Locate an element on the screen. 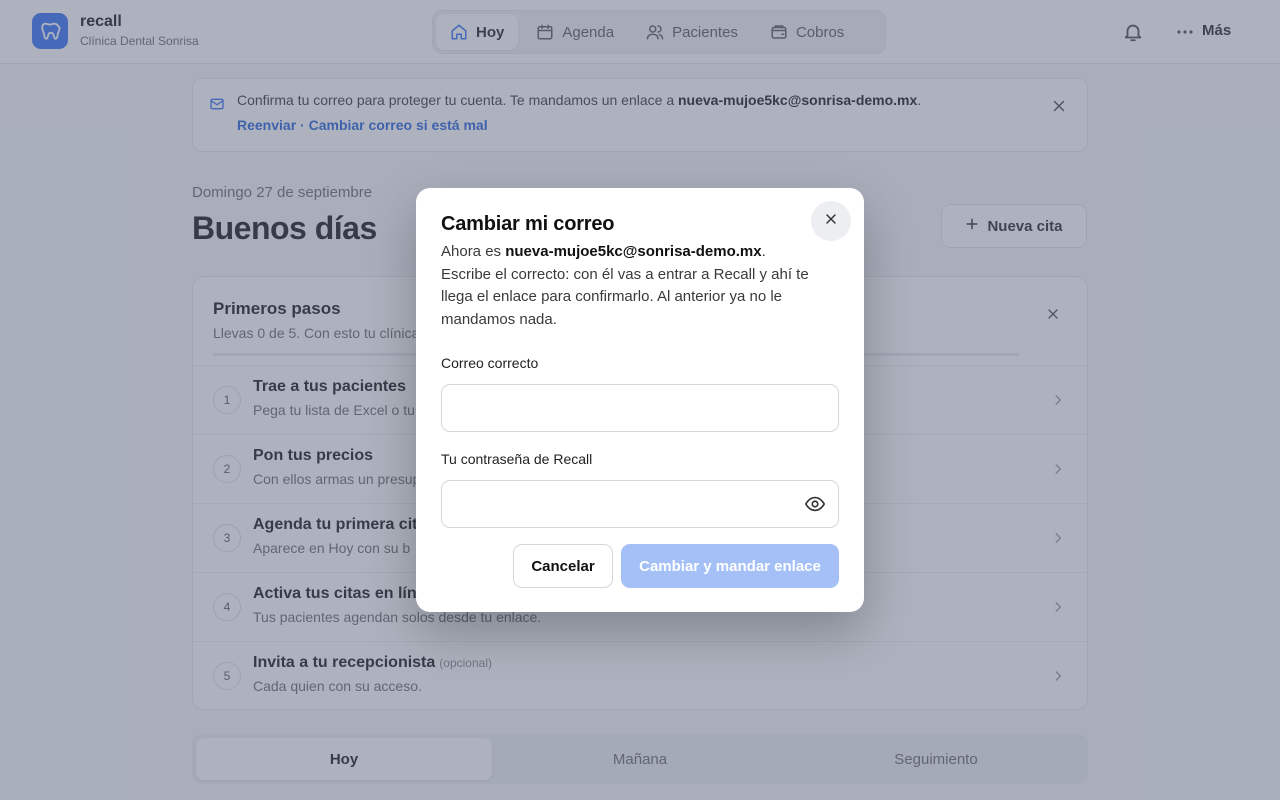  close-icon is located at coordinates (831, 221).